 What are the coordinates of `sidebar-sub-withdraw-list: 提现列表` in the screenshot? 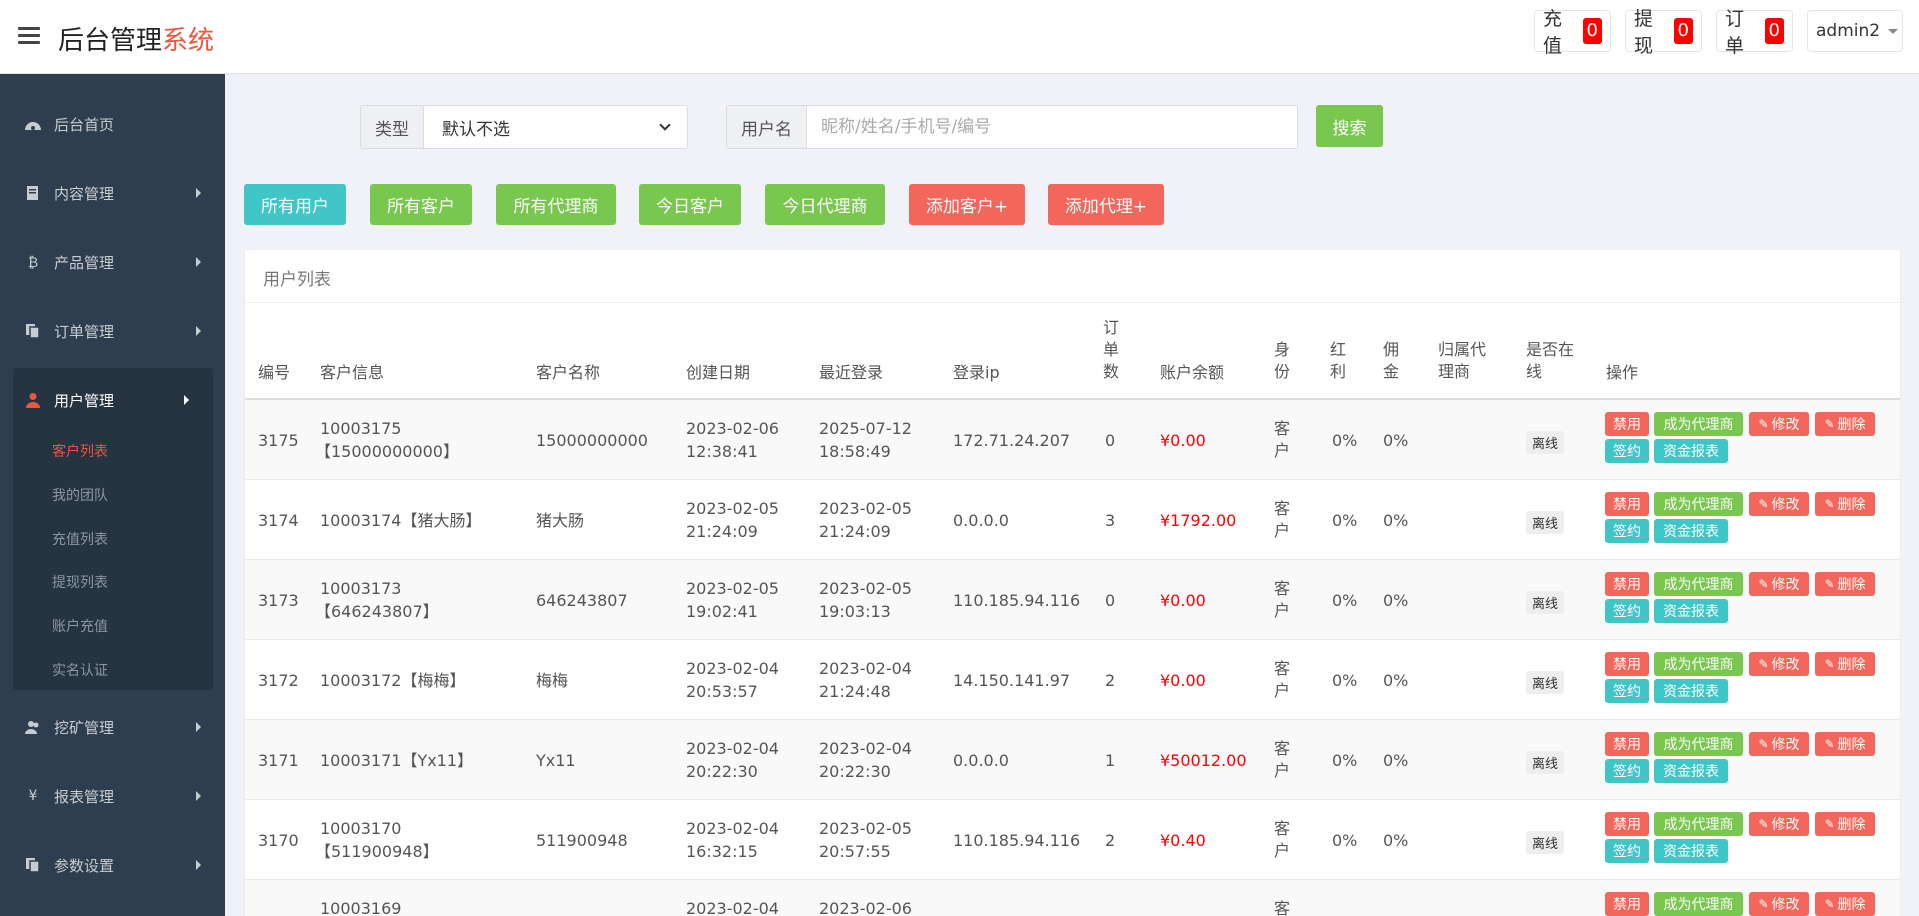 It's located at (80, 582).